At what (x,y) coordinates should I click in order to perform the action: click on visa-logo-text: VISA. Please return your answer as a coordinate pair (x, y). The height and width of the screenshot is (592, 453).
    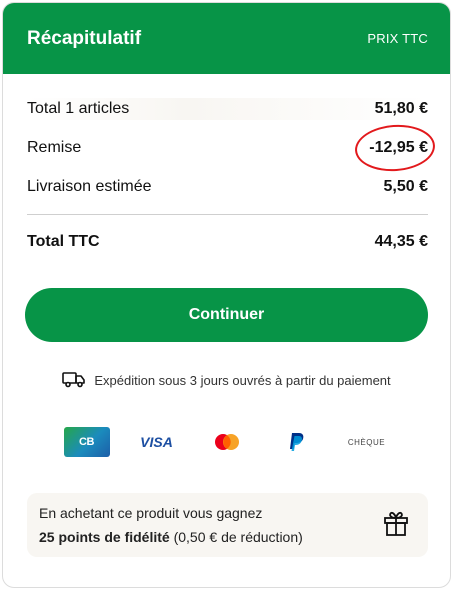
    Looking at the image, I should click on (156, 442).